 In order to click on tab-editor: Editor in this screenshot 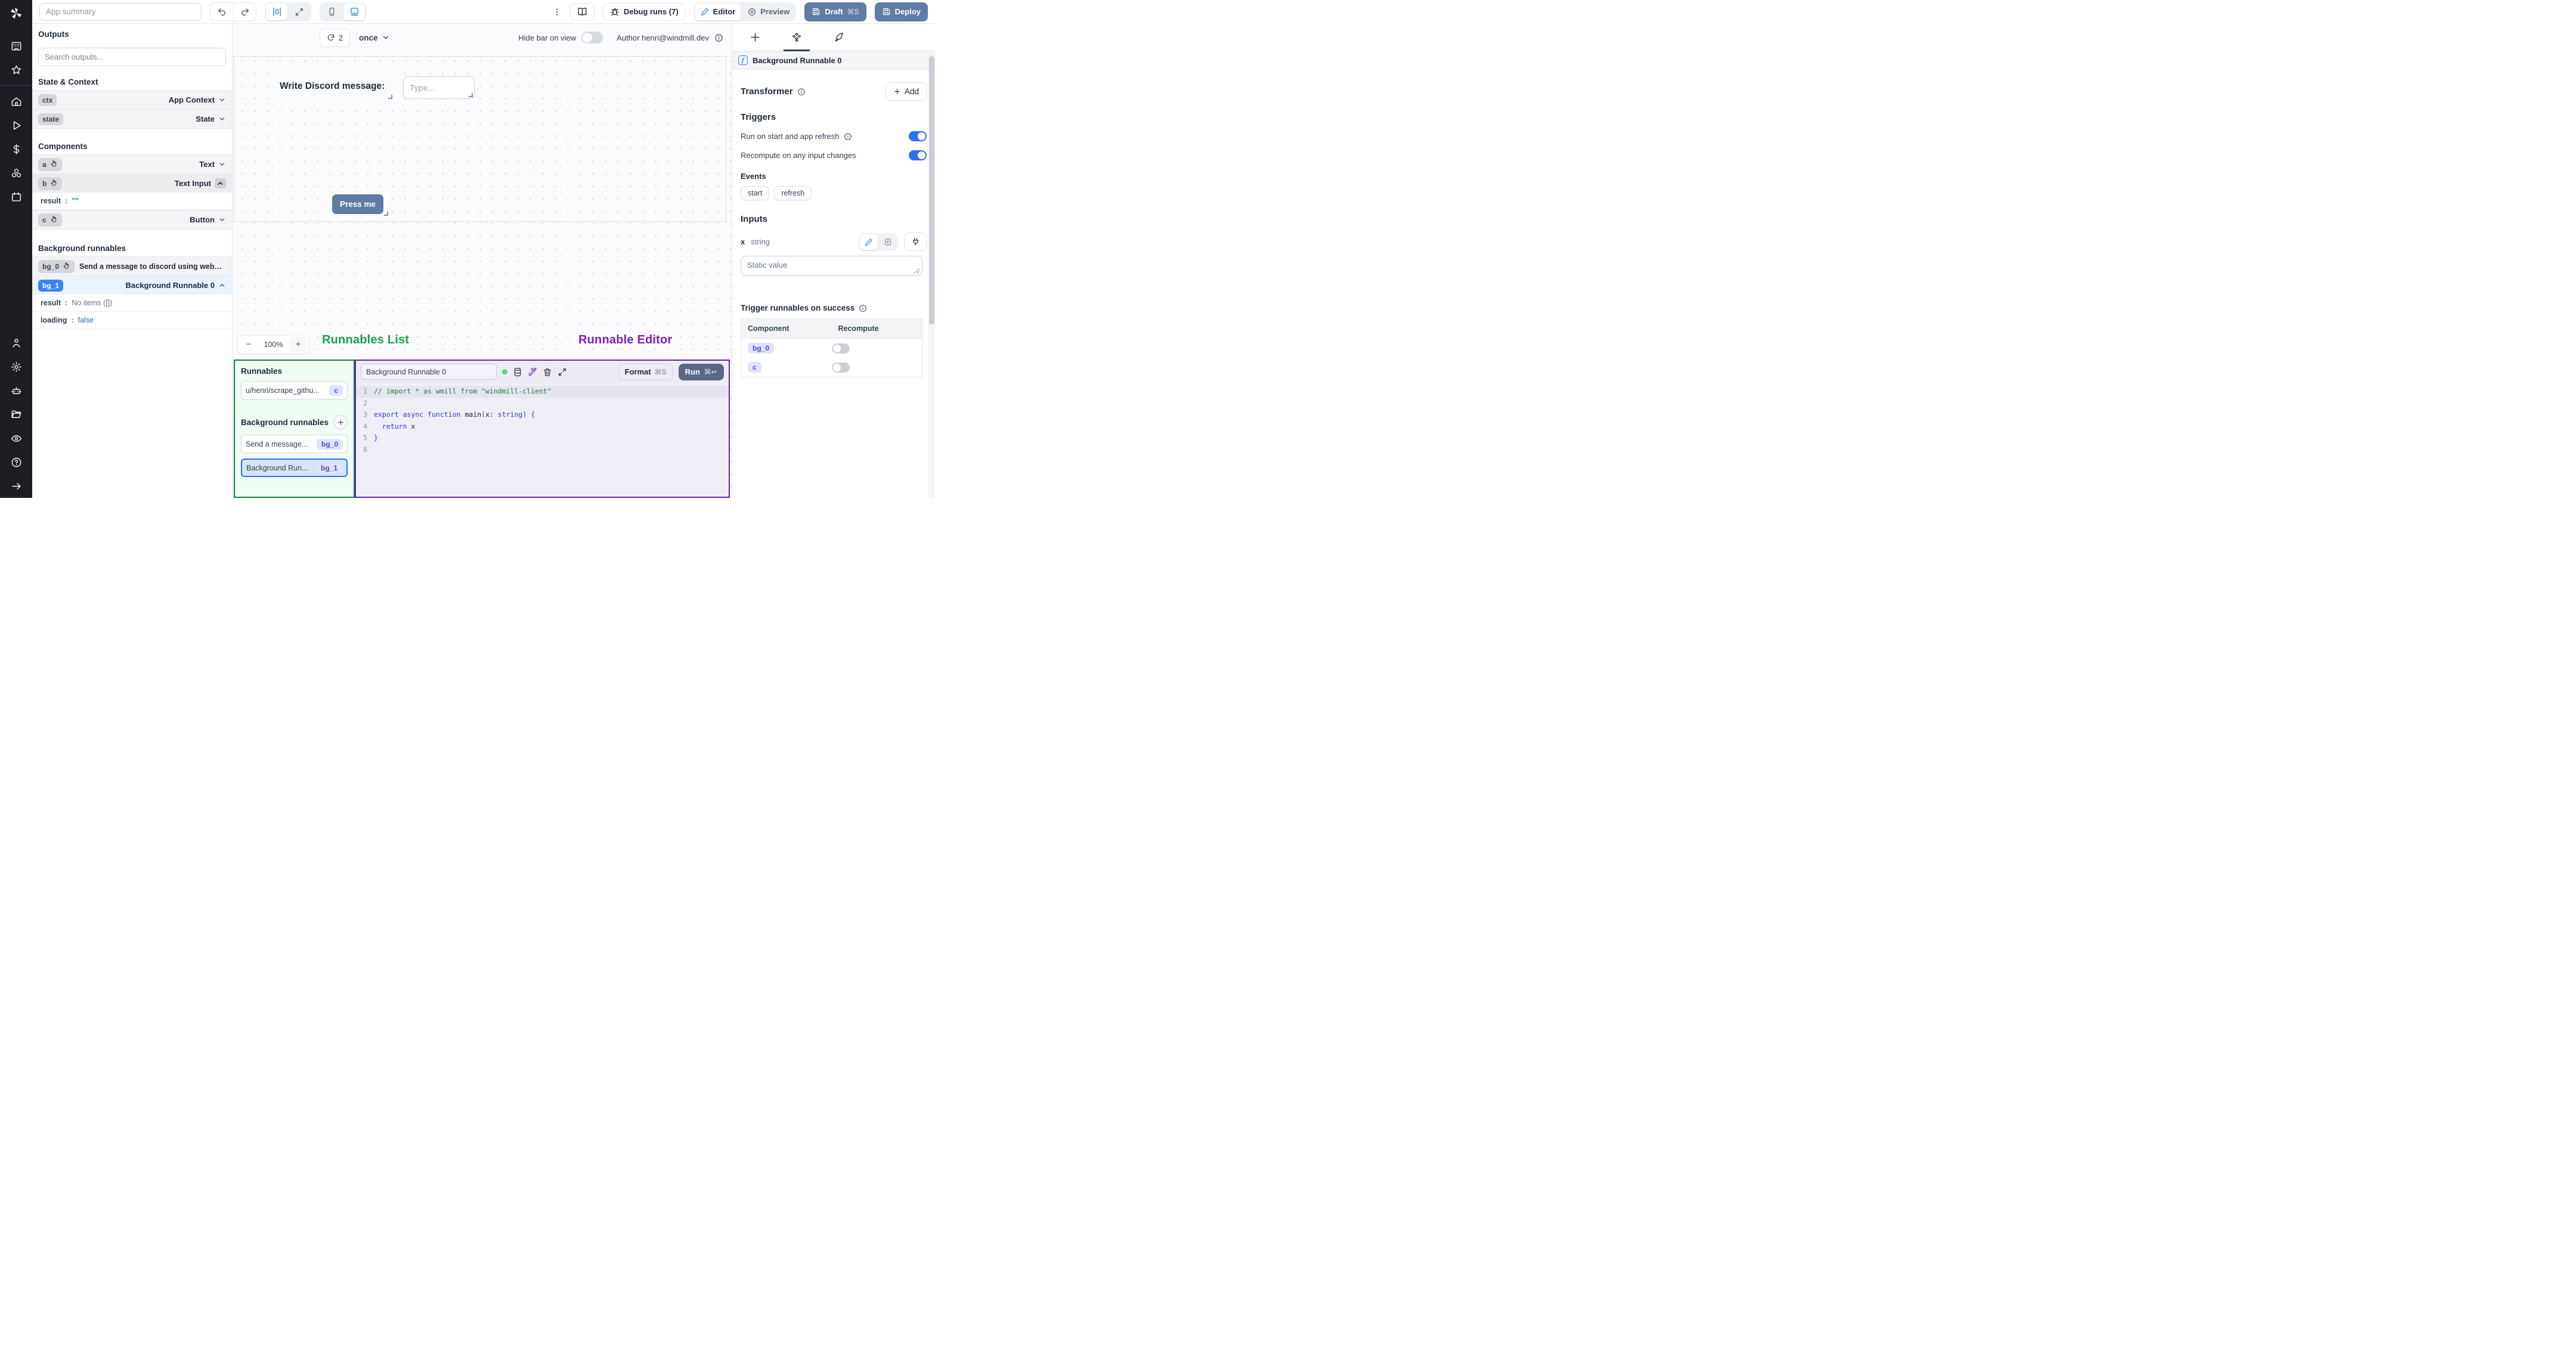, I will do `click(718, 11)`.